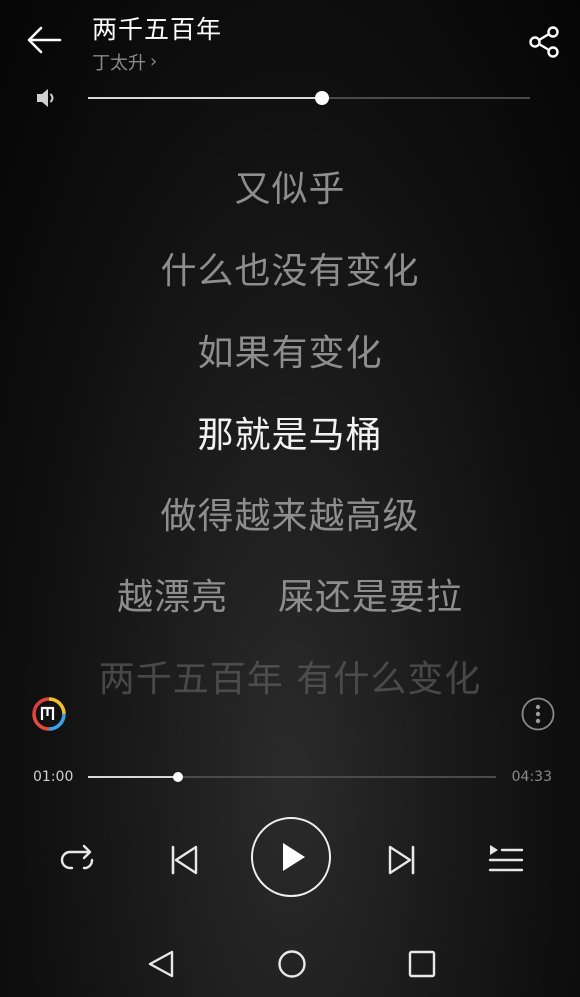  I want to click on nav-back-button, so click(162, 964).